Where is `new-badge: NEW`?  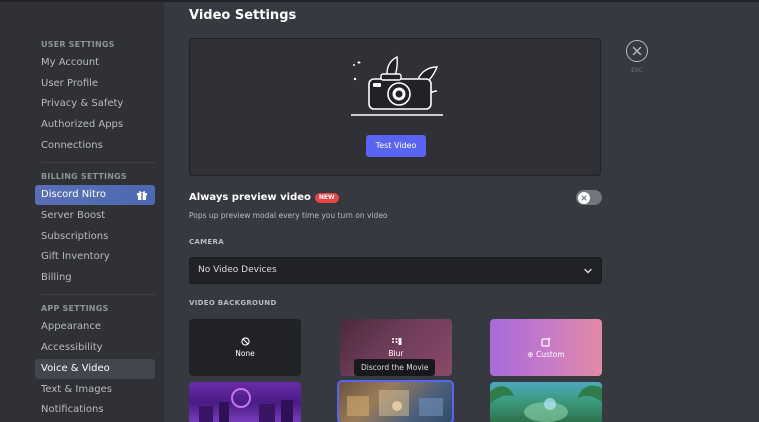
new-badge: NEW is located at coordinates (326, 198).